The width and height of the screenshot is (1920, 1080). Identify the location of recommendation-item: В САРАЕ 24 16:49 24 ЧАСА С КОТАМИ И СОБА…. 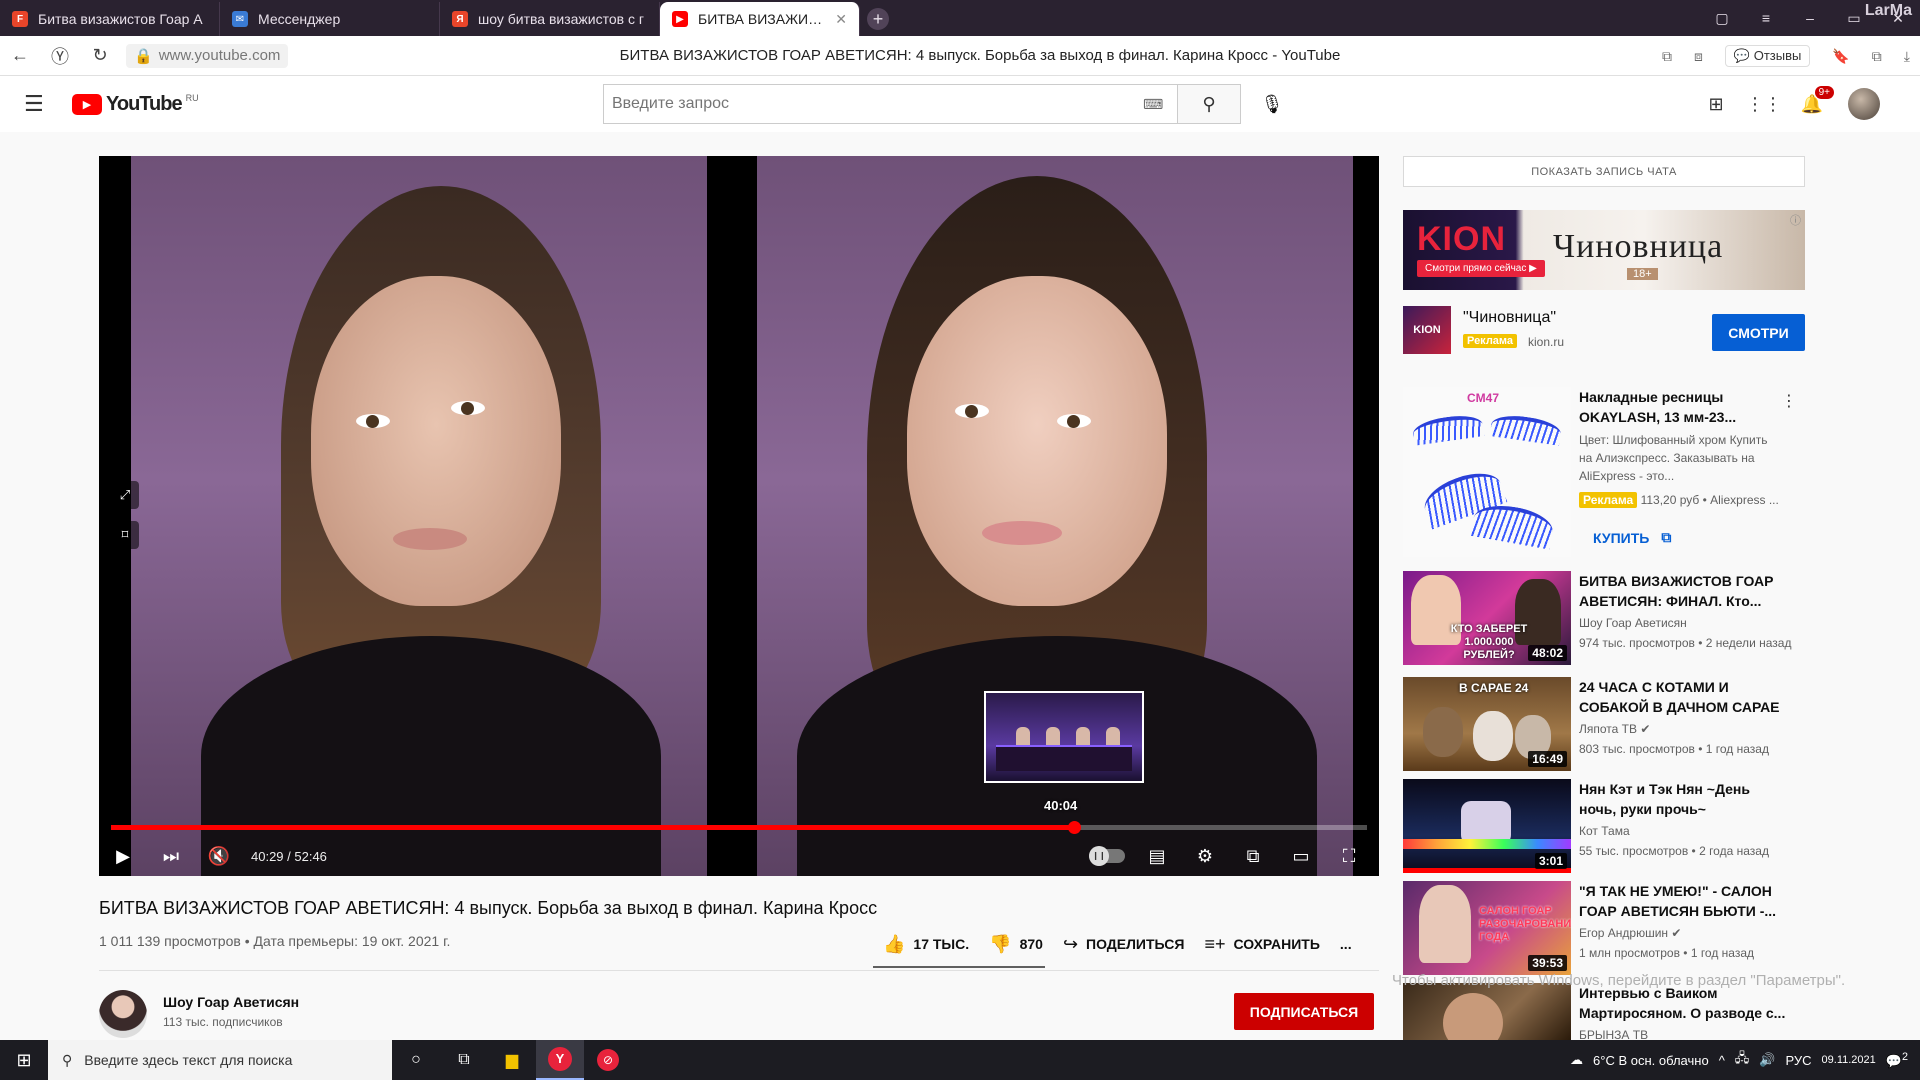
(1604, 724).